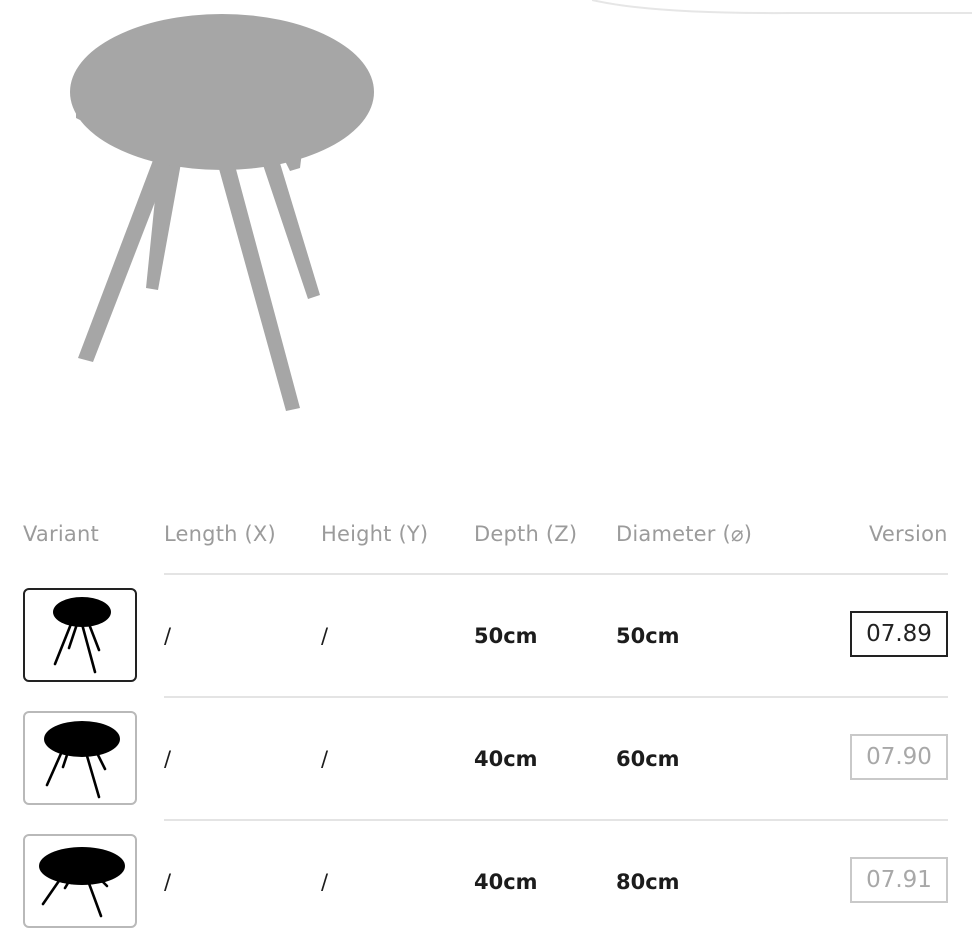 The width and height of the screenshot is (972, 942). What do you see at coordinates (222, 212) in the screenshot?
I see `product-image` at bounding box center [222, 212].